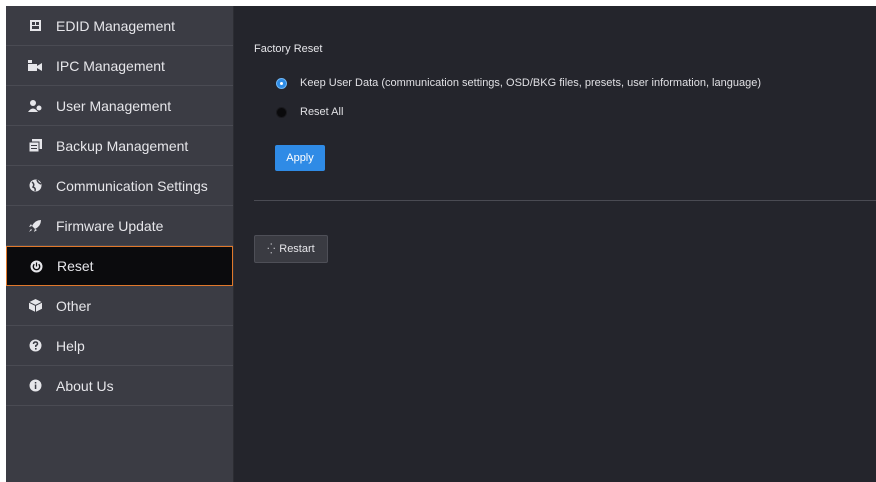 The height and width of the screenshot is (482, 876). I want to click on sidebar-item-label: Firmware Update, so click(110, 225).